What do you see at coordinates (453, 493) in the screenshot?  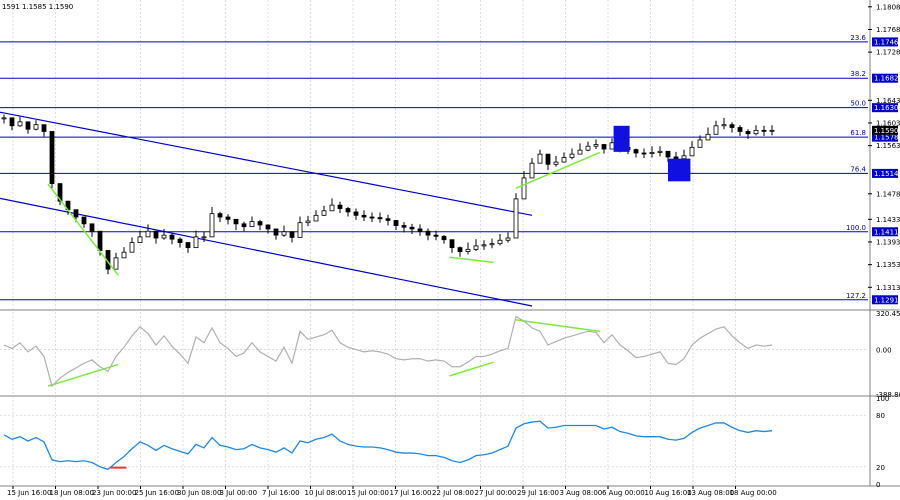 I see `time-tick-label: 22 Jul 08:00` at bounding box center [453, 493].